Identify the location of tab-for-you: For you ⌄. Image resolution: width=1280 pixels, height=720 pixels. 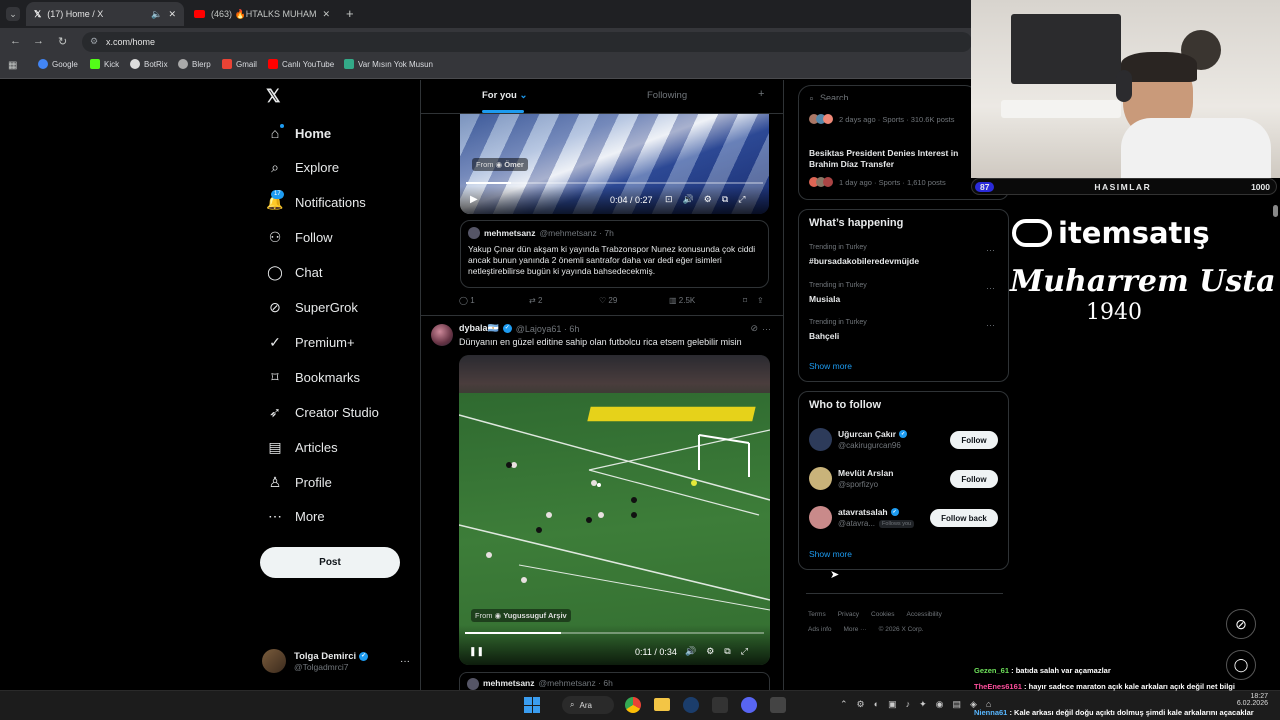
(504, 95).